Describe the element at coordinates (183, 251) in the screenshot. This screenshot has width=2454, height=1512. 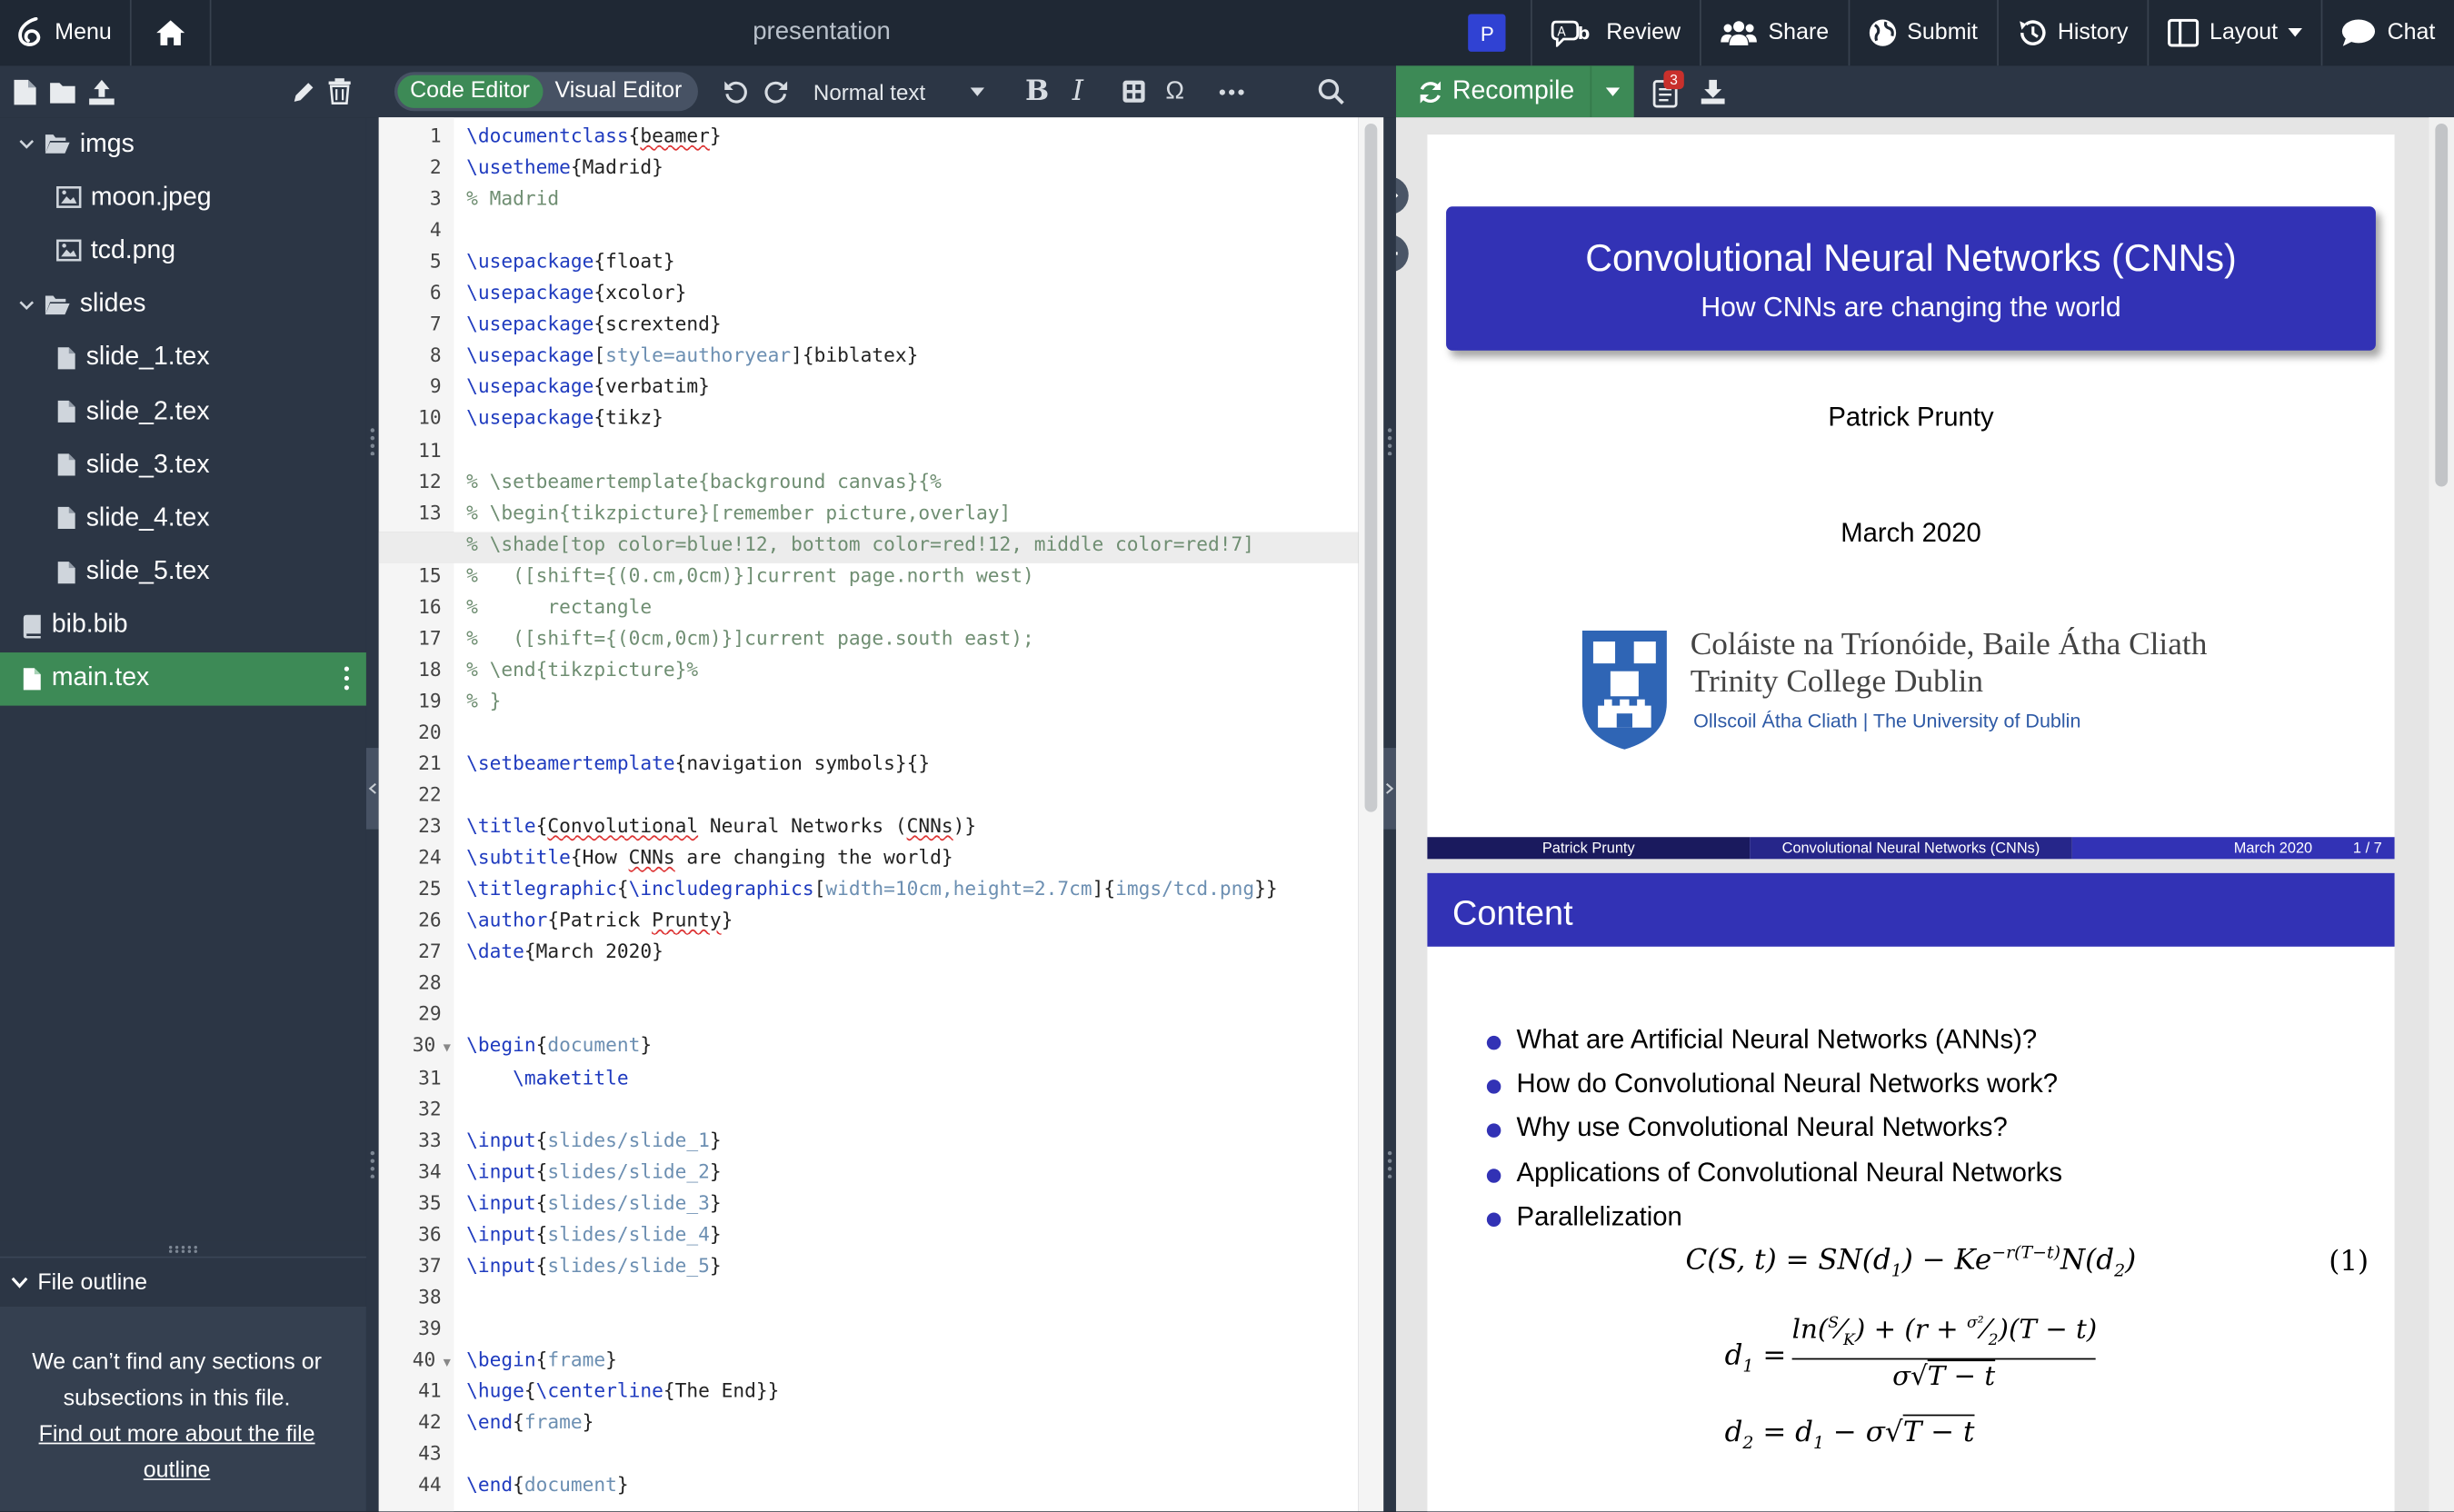
I see `file-tree-item: tcd.png` at that location.